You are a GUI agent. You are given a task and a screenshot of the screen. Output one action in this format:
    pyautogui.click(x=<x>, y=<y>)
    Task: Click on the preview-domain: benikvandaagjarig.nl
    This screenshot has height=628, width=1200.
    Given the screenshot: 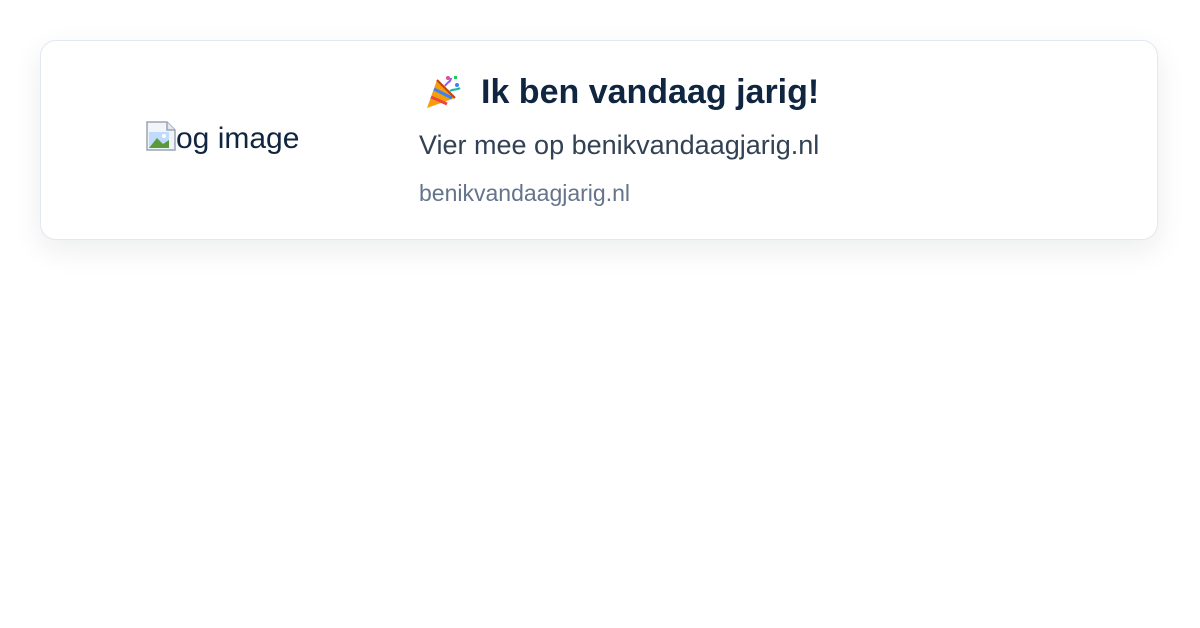 What is the action you would take?
    pyautogui.click(x=524, y=193)
    